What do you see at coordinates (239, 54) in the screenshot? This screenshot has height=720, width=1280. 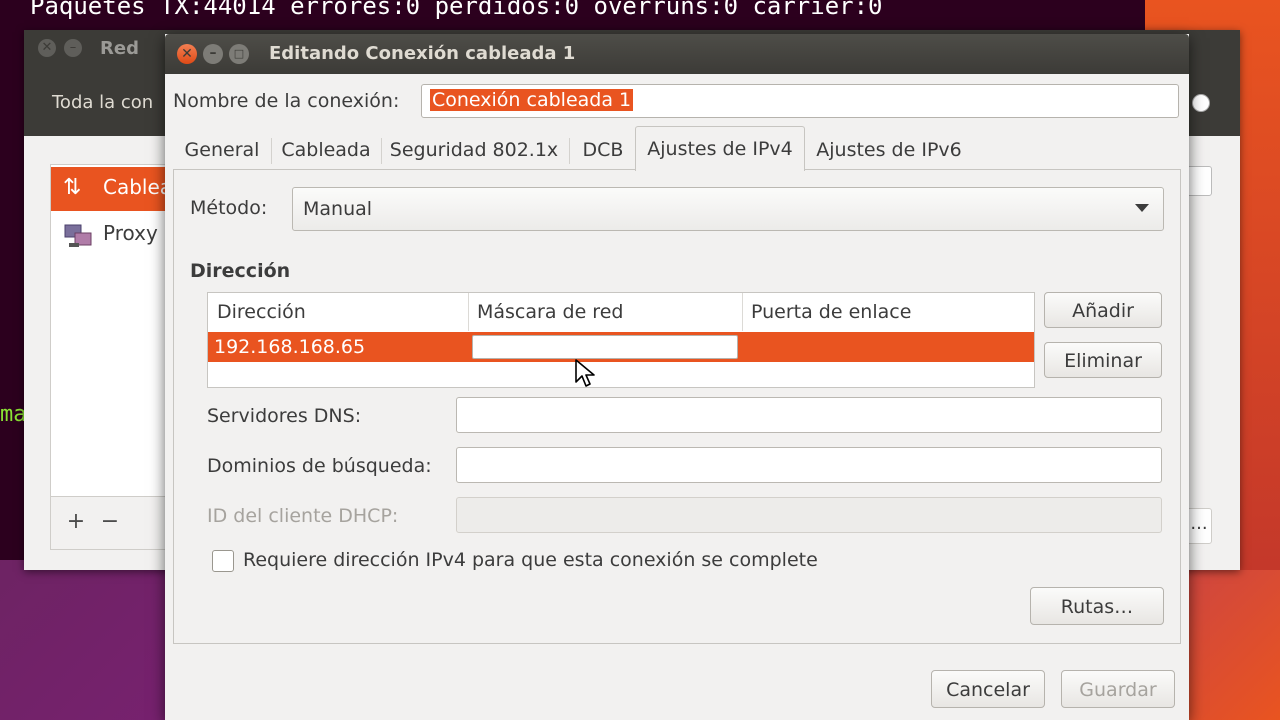 I see `maximize-icon: □` at bounding box center [239, 54].